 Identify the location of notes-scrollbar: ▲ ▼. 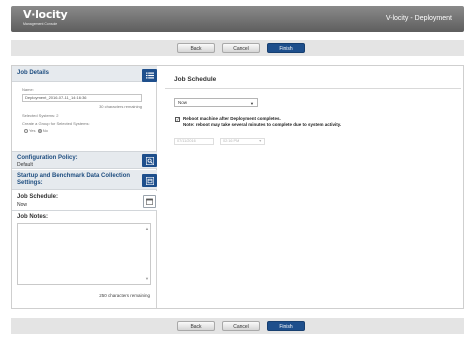
(147, 254).